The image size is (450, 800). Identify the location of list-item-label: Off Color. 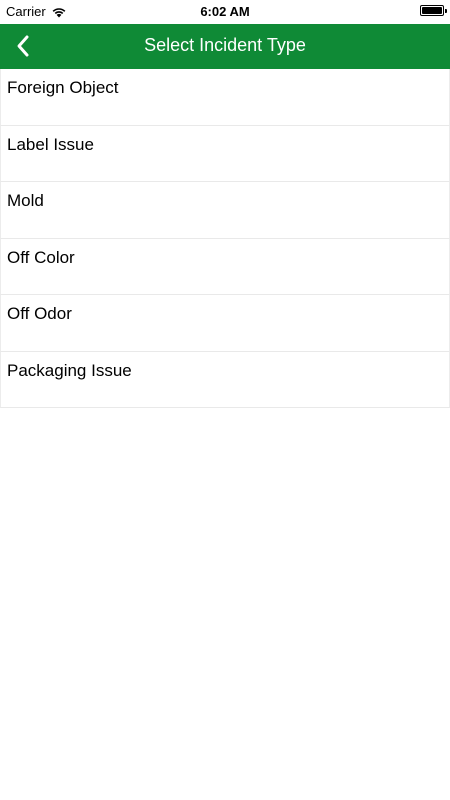
(41, 257).